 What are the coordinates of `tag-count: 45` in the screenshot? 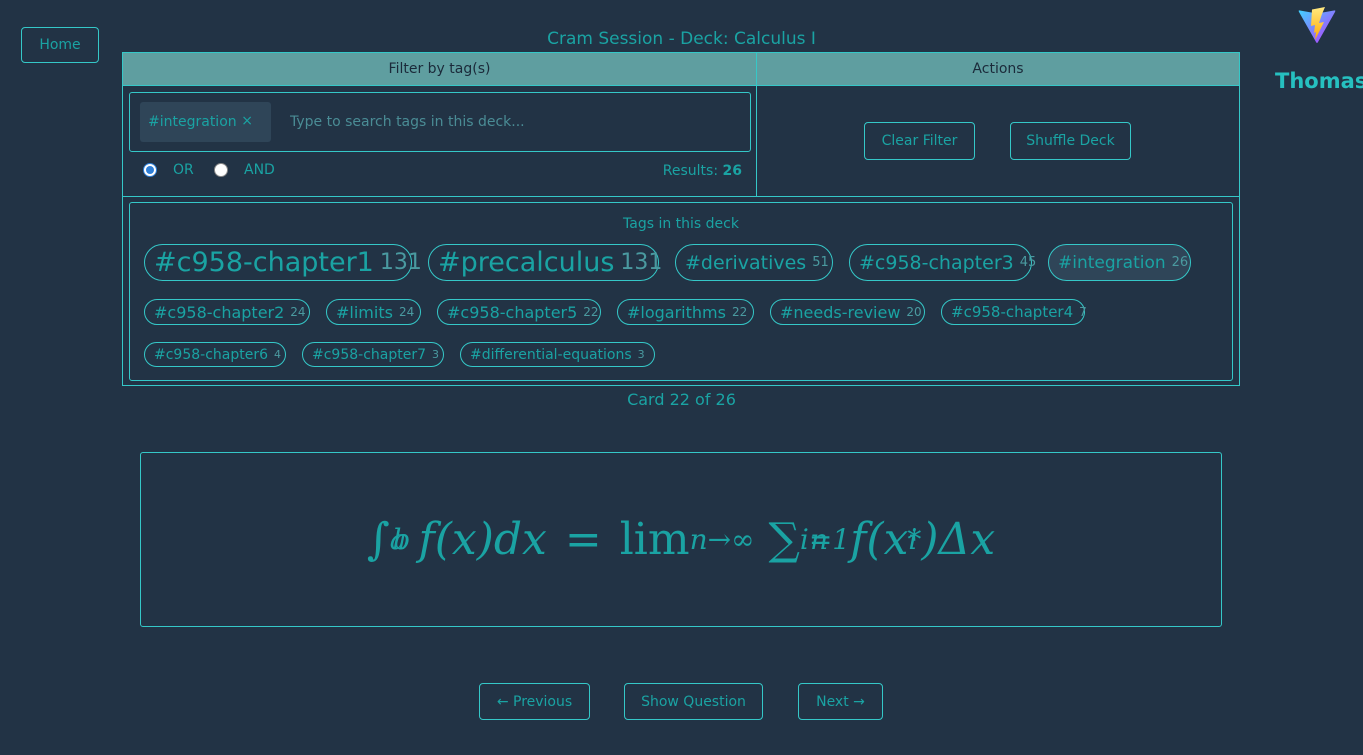 It's located at (1028, 262).